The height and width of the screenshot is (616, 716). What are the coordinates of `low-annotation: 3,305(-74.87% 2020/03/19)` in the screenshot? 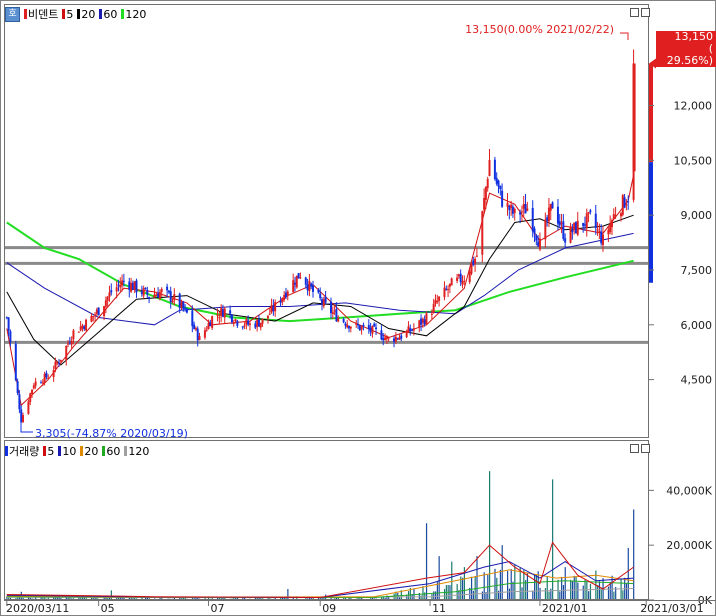 It's located at (111, 433).